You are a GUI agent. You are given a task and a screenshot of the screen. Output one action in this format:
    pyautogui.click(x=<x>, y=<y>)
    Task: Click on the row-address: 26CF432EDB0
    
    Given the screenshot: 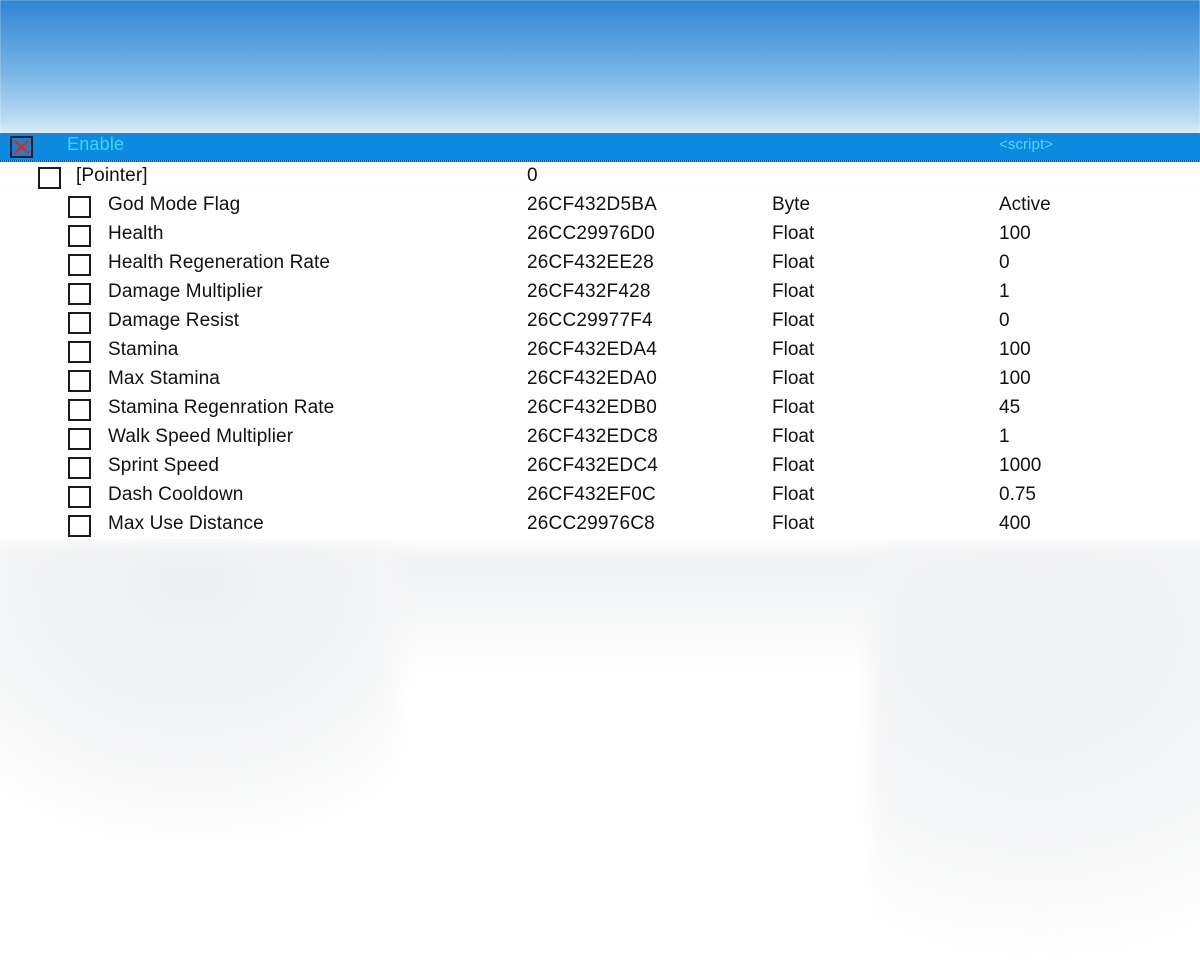 What is the action you would take?
    pyautogui.click(x=592, y=407)
    